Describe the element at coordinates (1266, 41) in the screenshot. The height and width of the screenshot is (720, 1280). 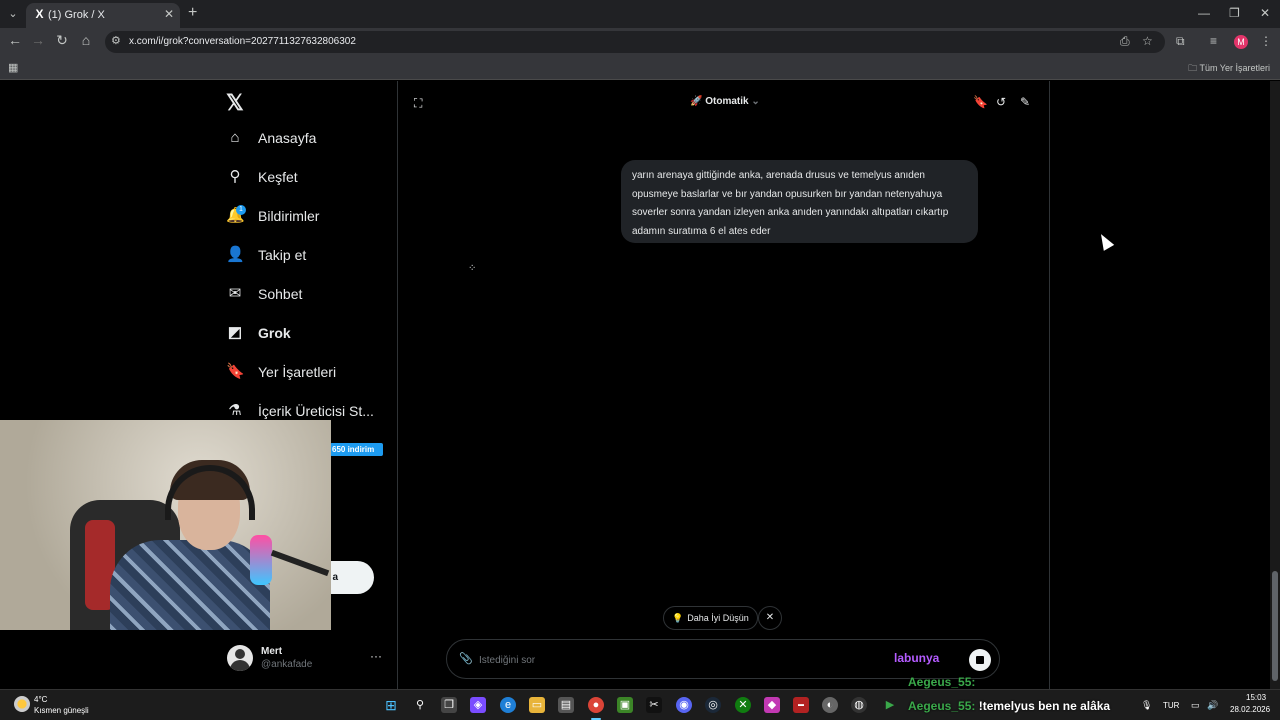
I see `menu-icon: ⋮` at that location.